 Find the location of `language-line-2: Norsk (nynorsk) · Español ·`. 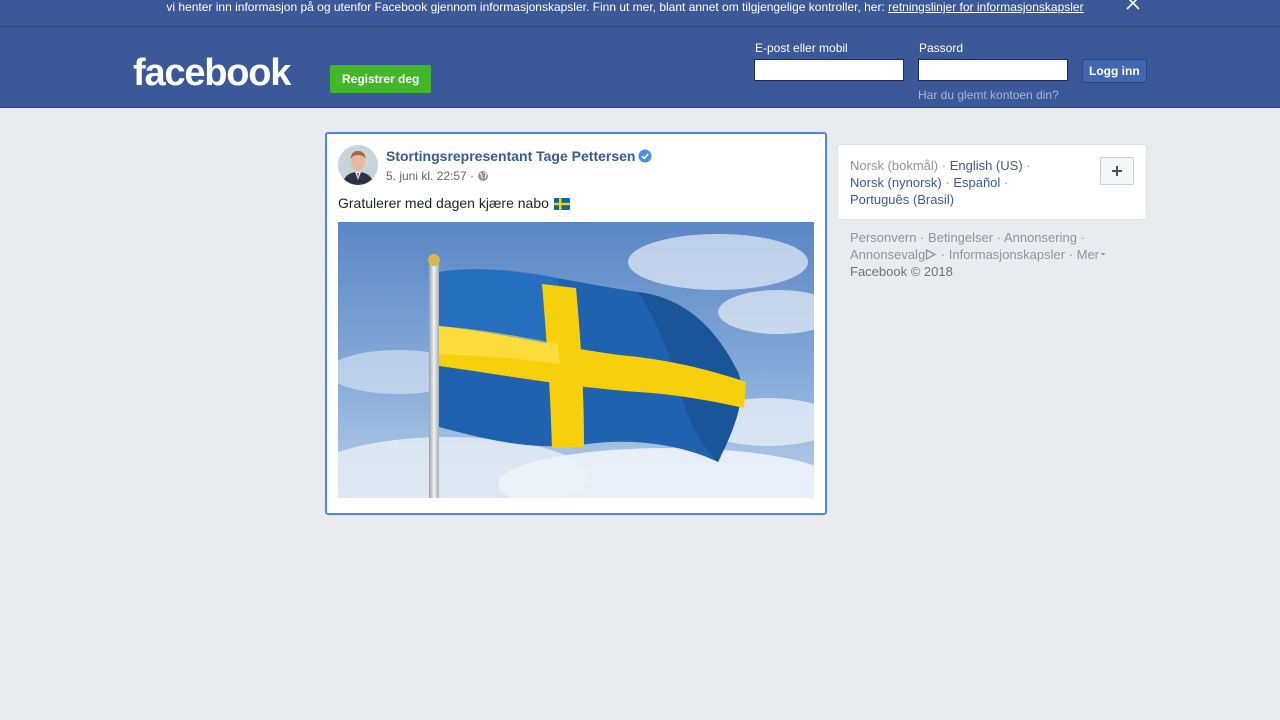

language-line-2: Norsk (nynorsk) · Español · is located at coordinates (929, 182).